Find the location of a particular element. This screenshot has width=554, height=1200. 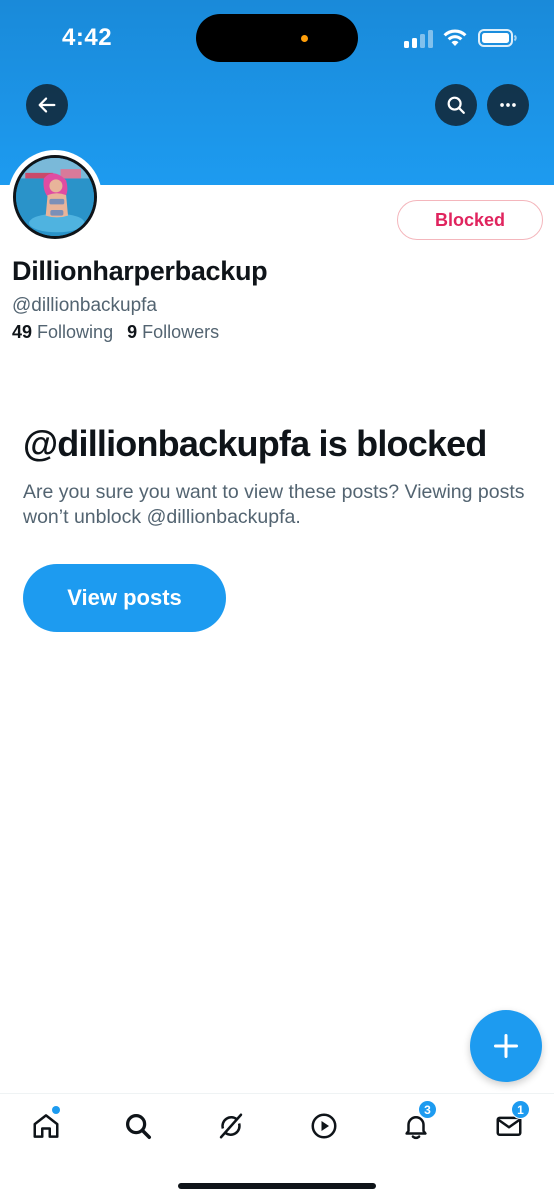

more-options-button is located at coordinates (508, 105).